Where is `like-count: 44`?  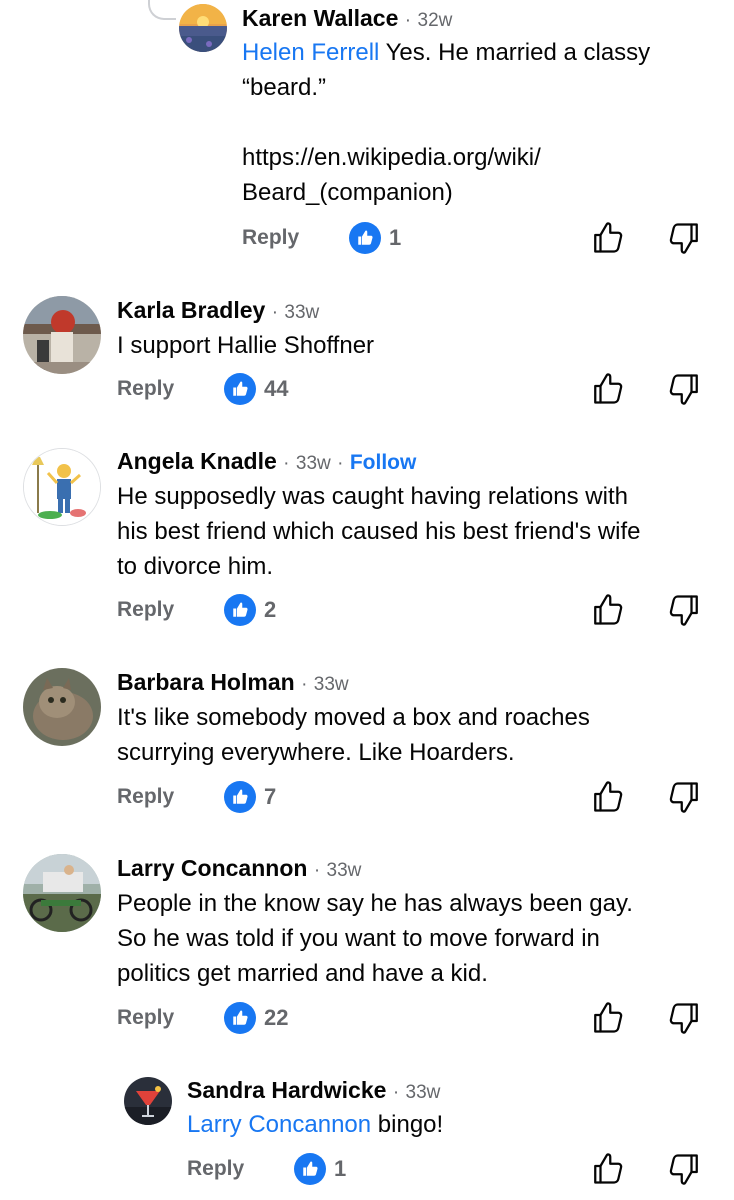 like-count: 44 is located at coordinates (276, 389).